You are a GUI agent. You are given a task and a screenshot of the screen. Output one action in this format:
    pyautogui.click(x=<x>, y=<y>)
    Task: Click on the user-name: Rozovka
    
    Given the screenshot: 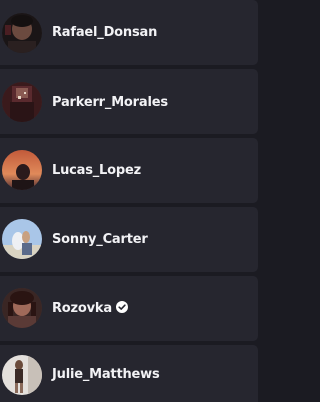 What is the action you would take?
    pyautogui.click(x=90, y=309)
    